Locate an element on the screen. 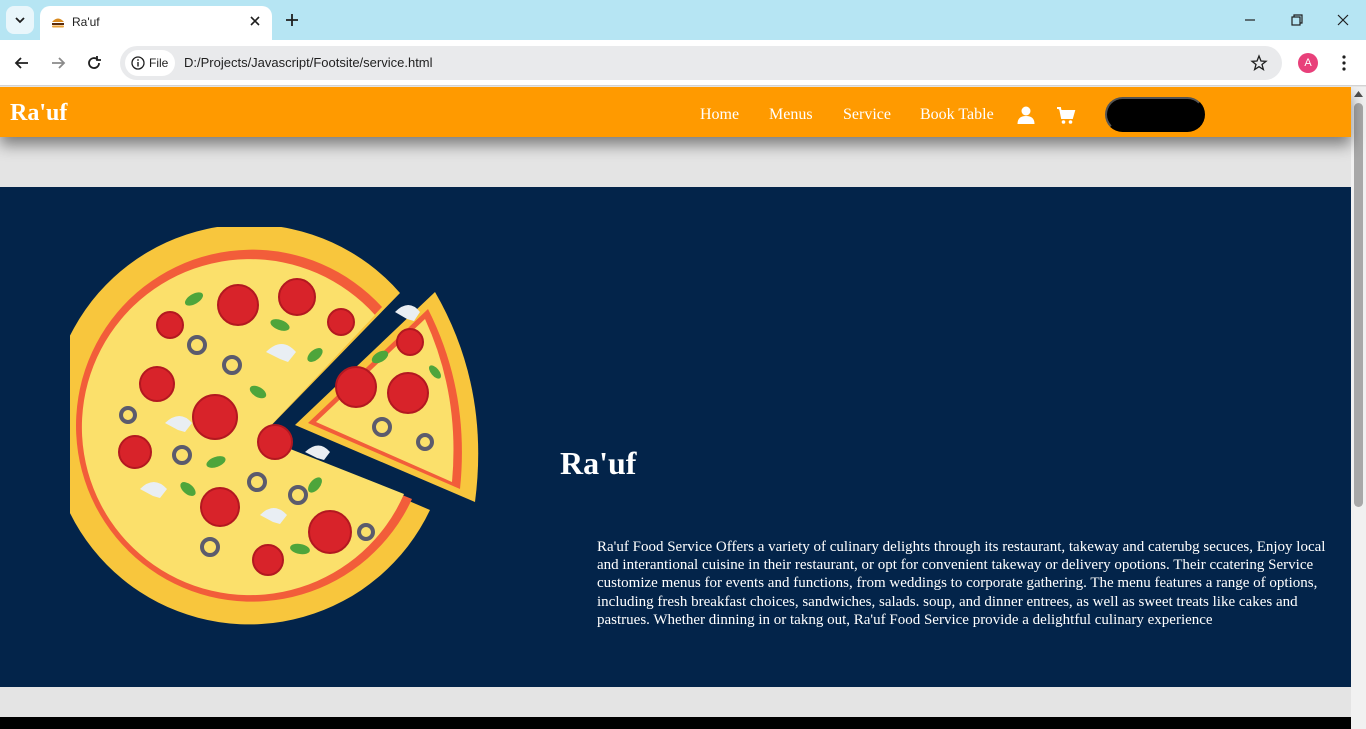 The image size is (1366, 729). back-arrow-icon is located at coordinates (22, 63).